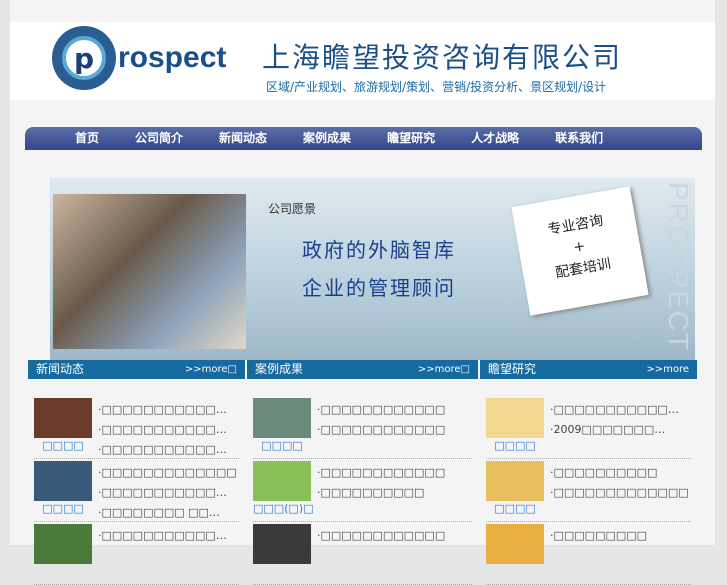  Describe the element at coordinates (436, 87) in the screenshot. I see `slogan: 区域/产业规划、旅游规划/策划、营销/投资分析、景区规划/设计` at that location.